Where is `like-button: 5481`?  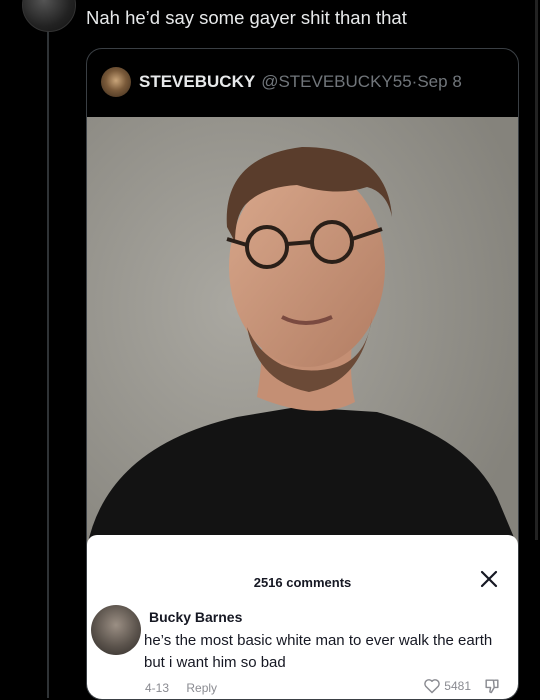
like-button: 5481 is located at coordinates (463, 686).